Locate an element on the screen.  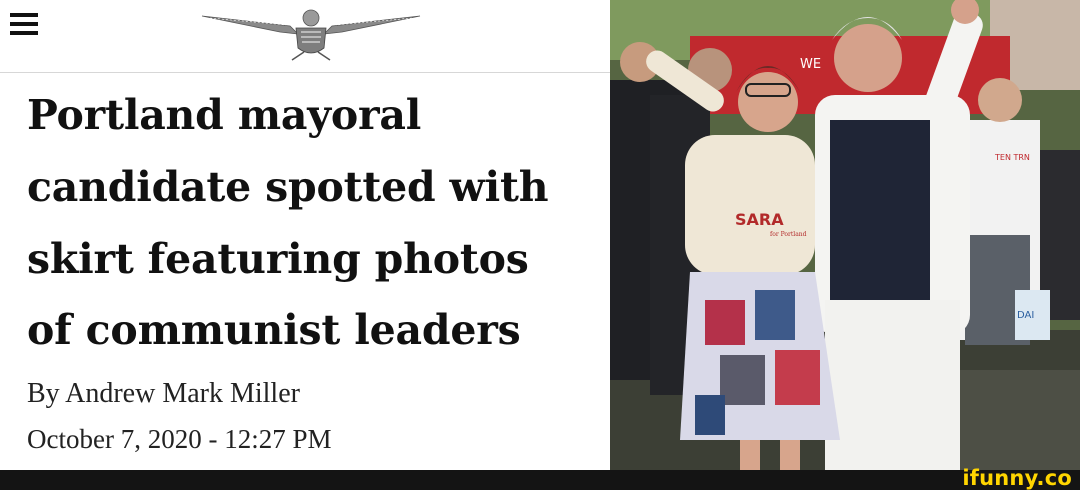
footer-bar is located at coordinates (540, 480).